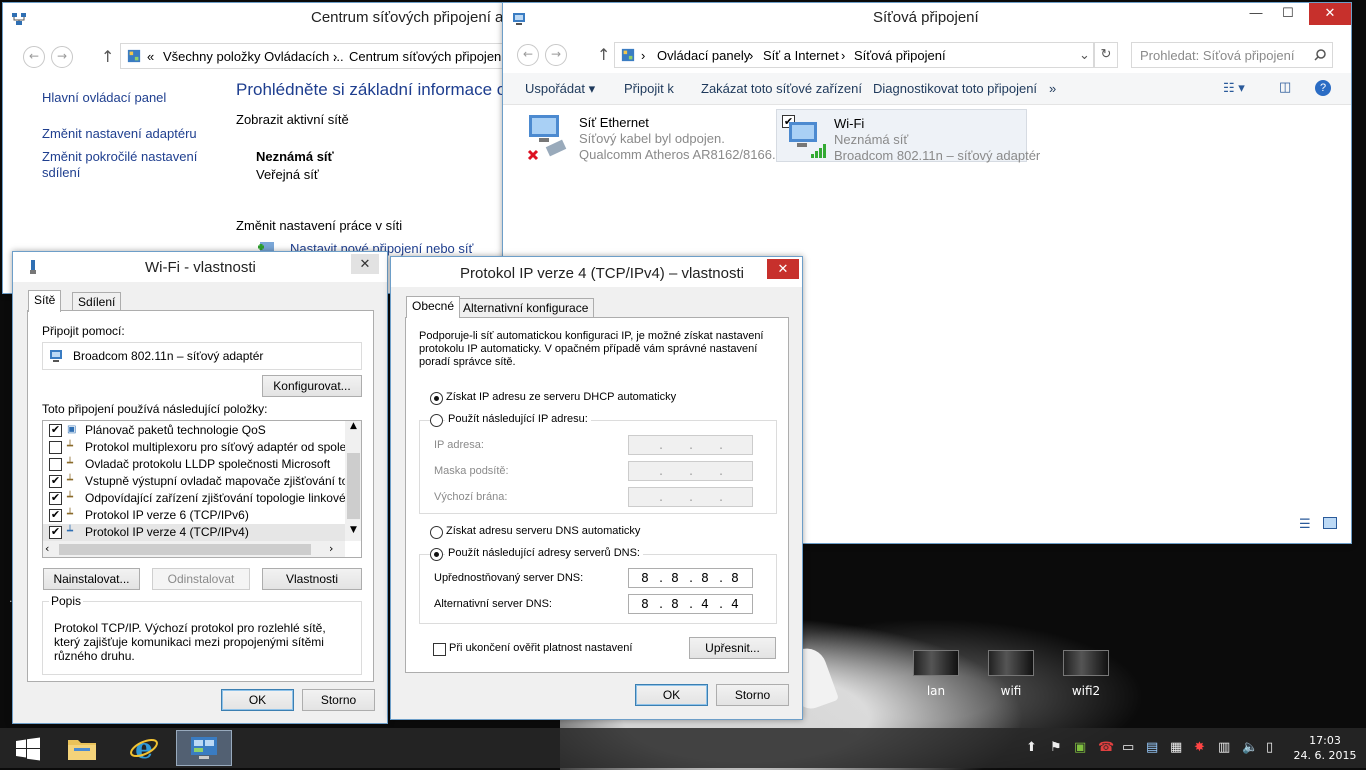  What do you see at coordinates (1323, 88) in the screenshot?
I see `help-icon: ?` at bounding box center [1323, 88].